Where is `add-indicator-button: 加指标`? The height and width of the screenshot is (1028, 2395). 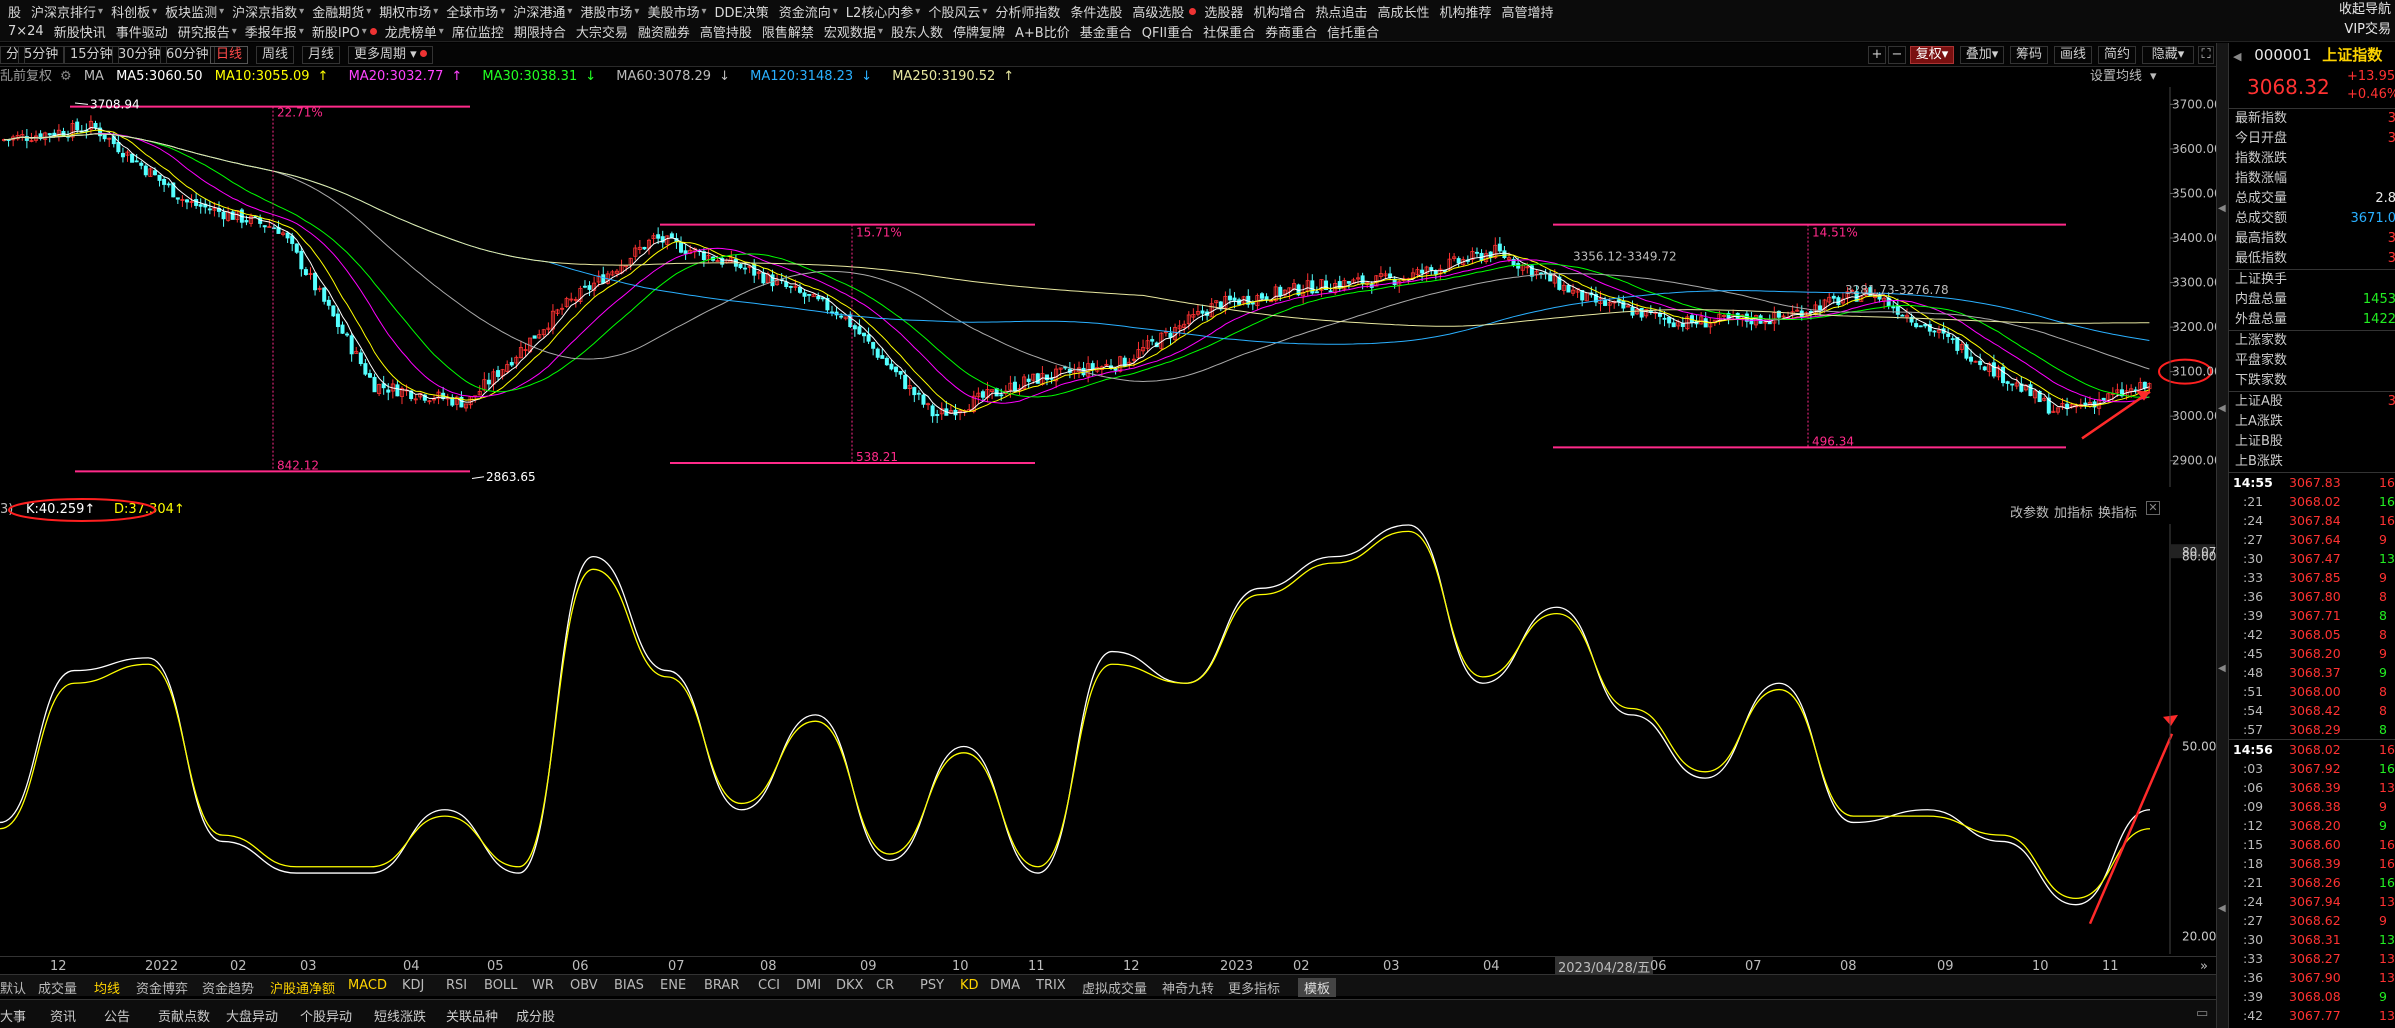 add-indicator-button: 加指标 is located at coordinates (2073, 511).